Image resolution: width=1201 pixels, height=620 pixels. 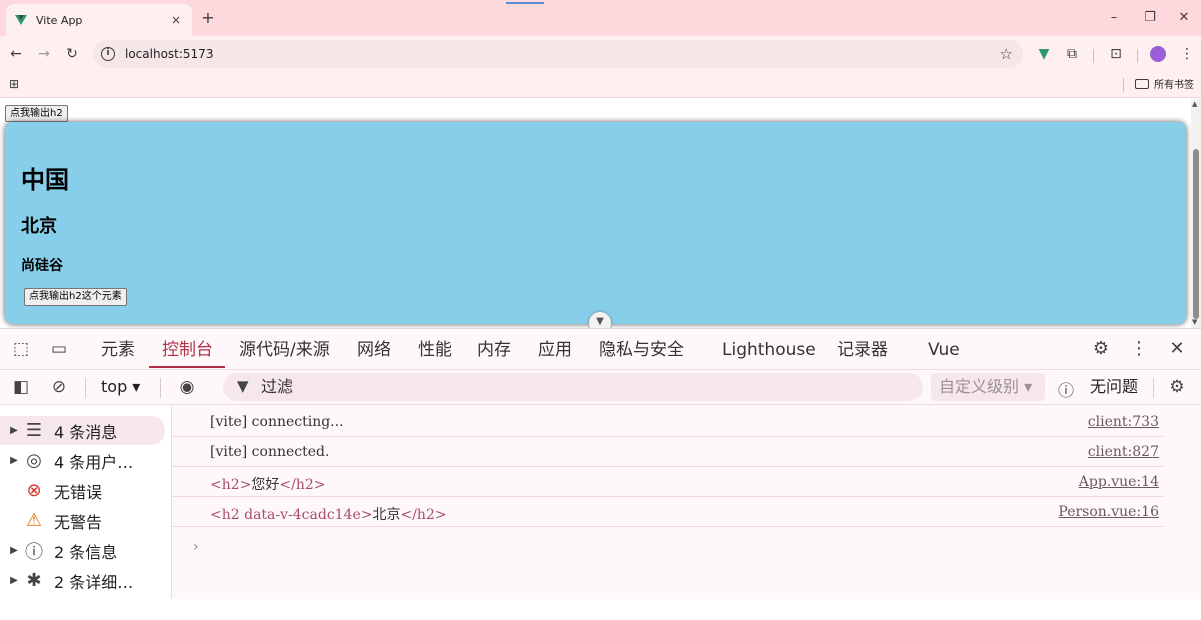 What do you see at coordinates (1177, 349) in the screenshot?
I see `close-devtools-icon: ✕` at bounding box center [1177, 349].